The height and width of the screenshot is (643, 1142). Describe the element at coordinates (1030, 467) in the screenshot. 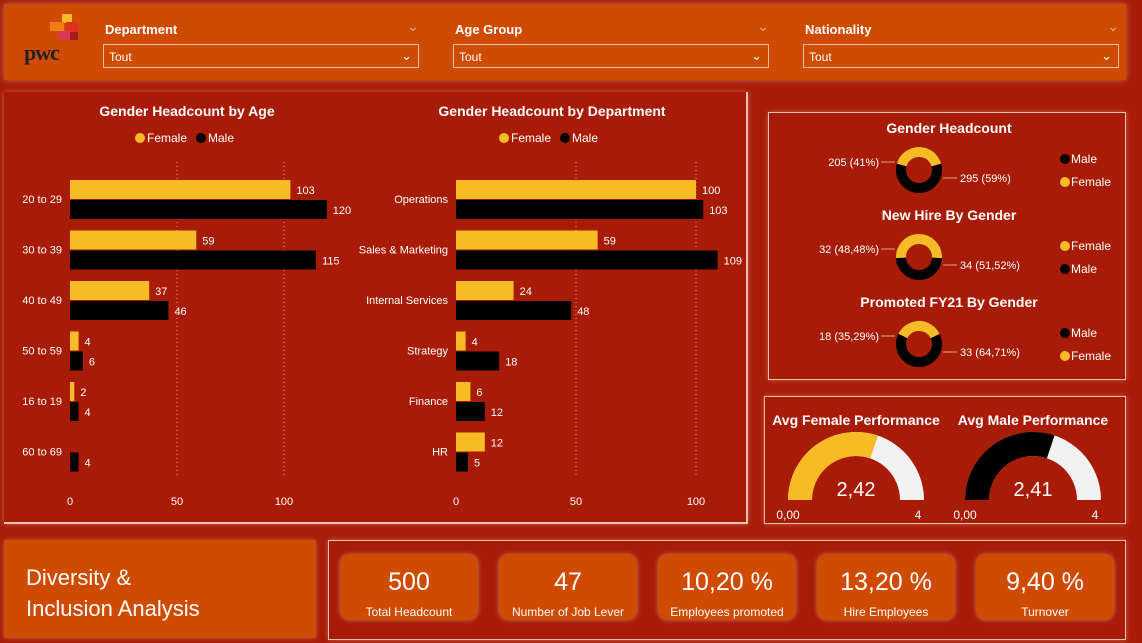

I see `gauge-chart: Avg Male Performance 2,41 0,00 4` at that location.